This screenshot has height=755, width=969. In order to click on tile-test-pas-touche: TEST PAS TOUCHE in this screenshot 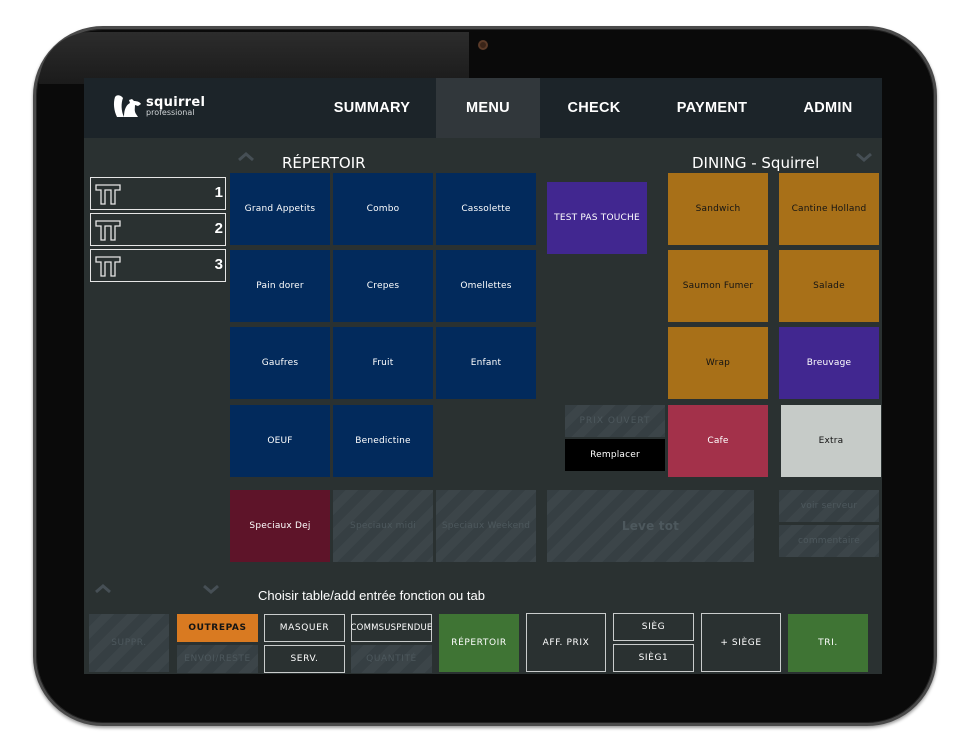, I will do `click(597, 218)`.